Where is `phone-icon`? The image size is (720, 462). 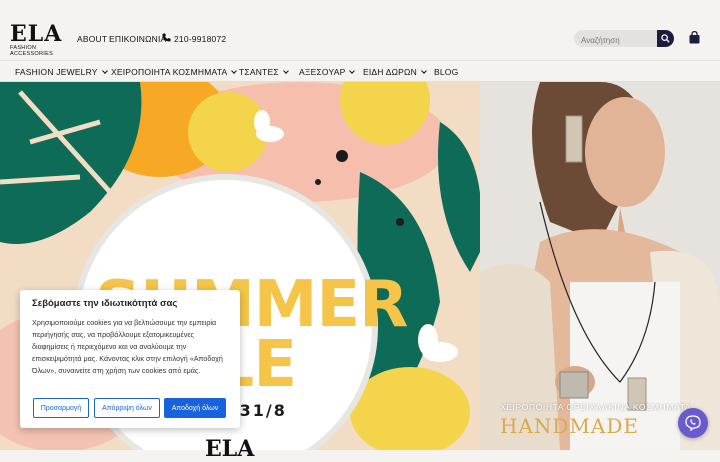
phone-icon is located at coordinates (166, 37).